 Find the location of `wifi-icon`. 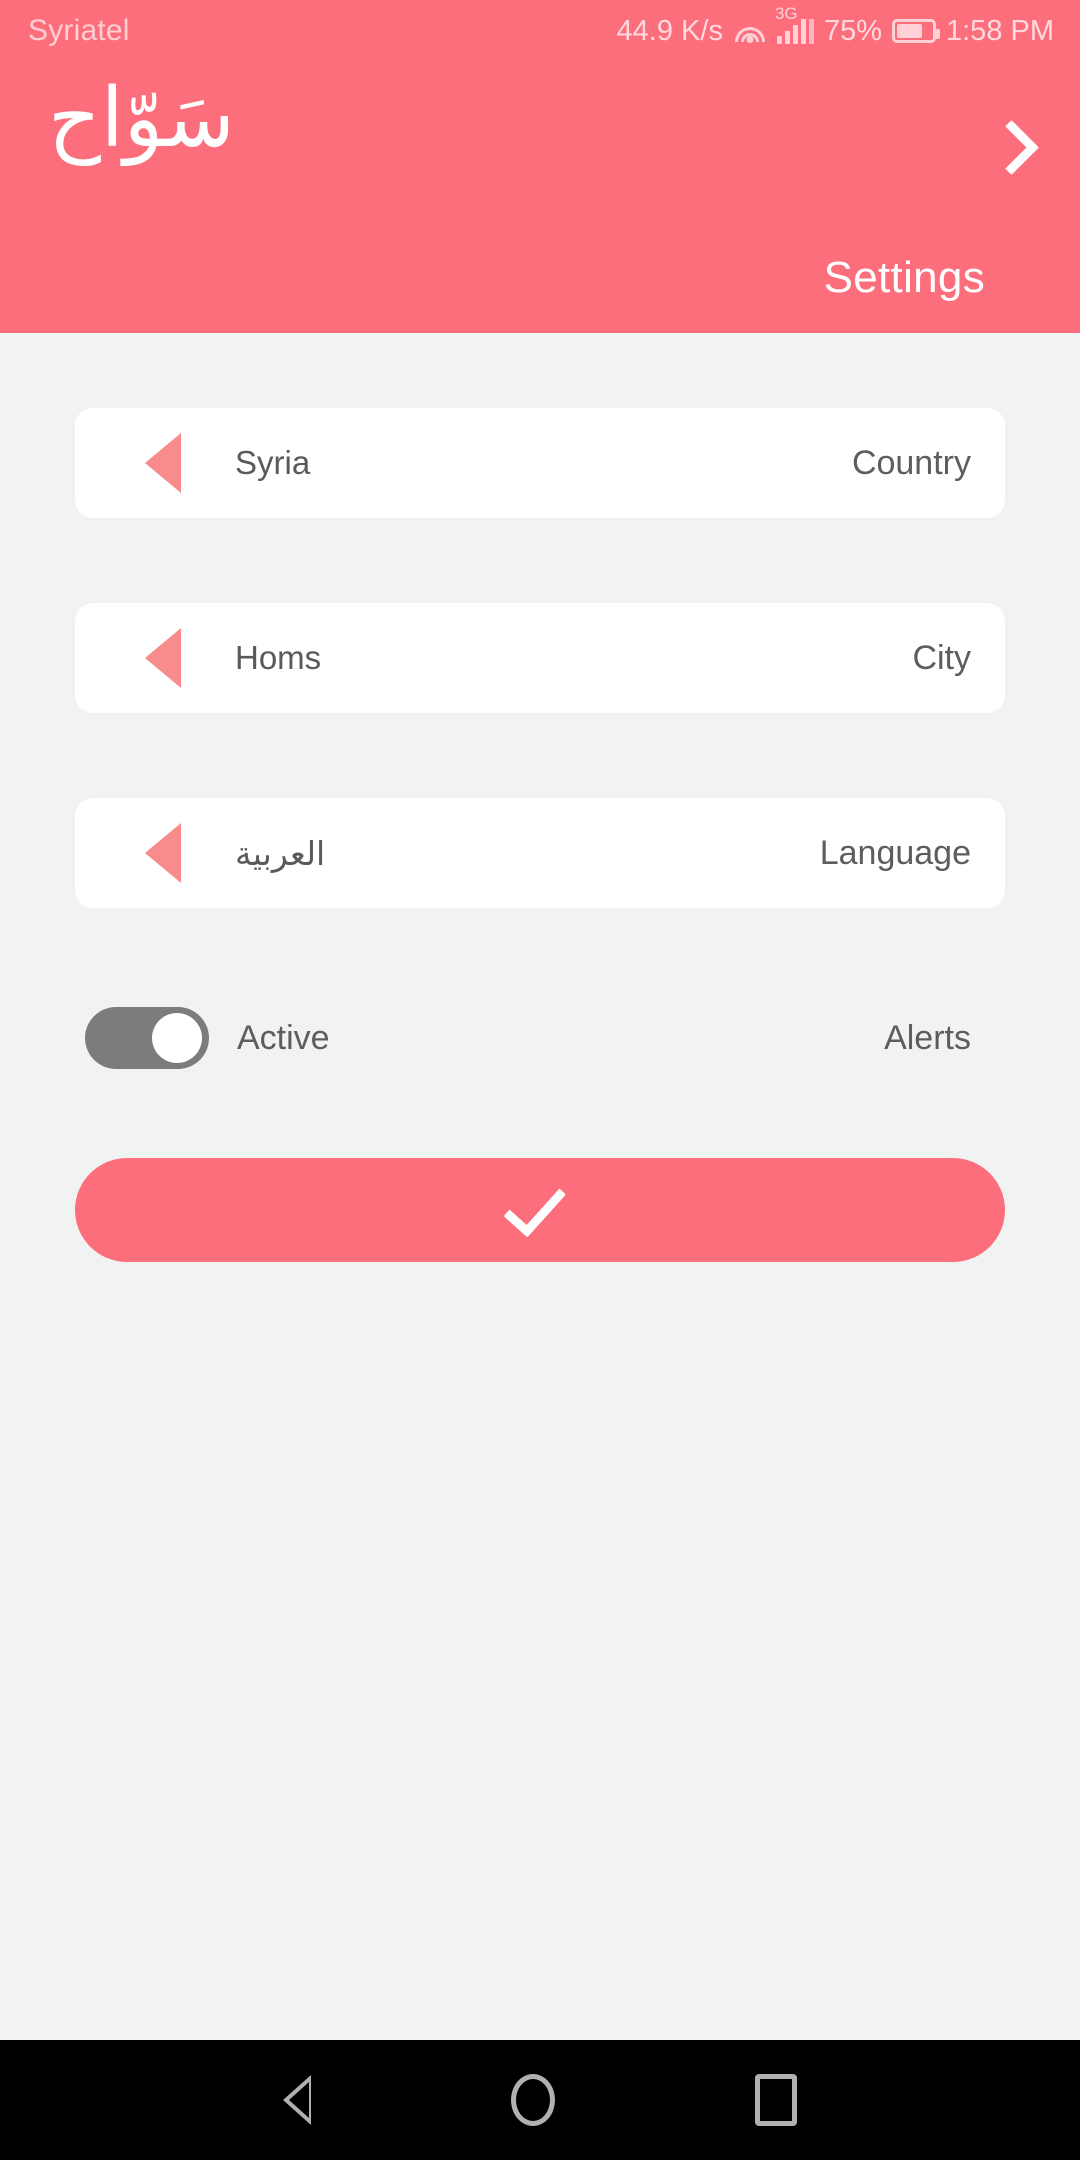

wifi-icon is located at coordinates (750, 31).